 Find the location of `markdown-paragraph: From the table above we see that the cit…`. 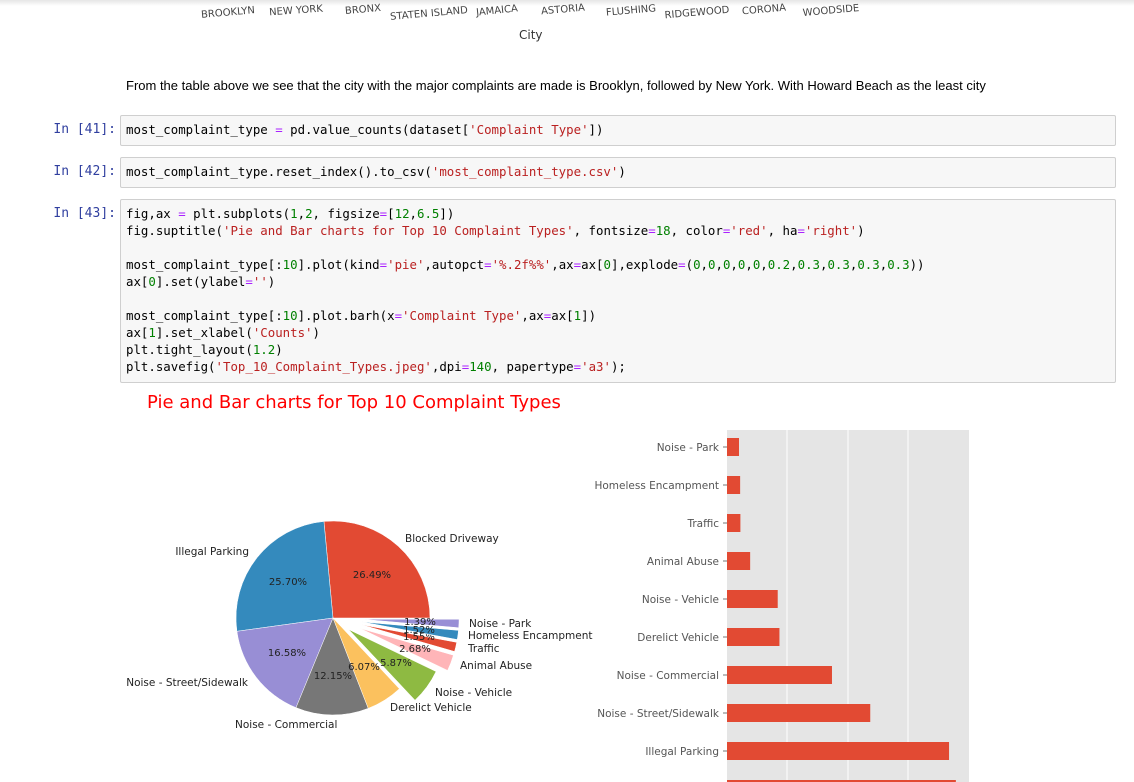

markdown-paragraph: From the table above we see that the cit… is located at coordinates (556, 85).